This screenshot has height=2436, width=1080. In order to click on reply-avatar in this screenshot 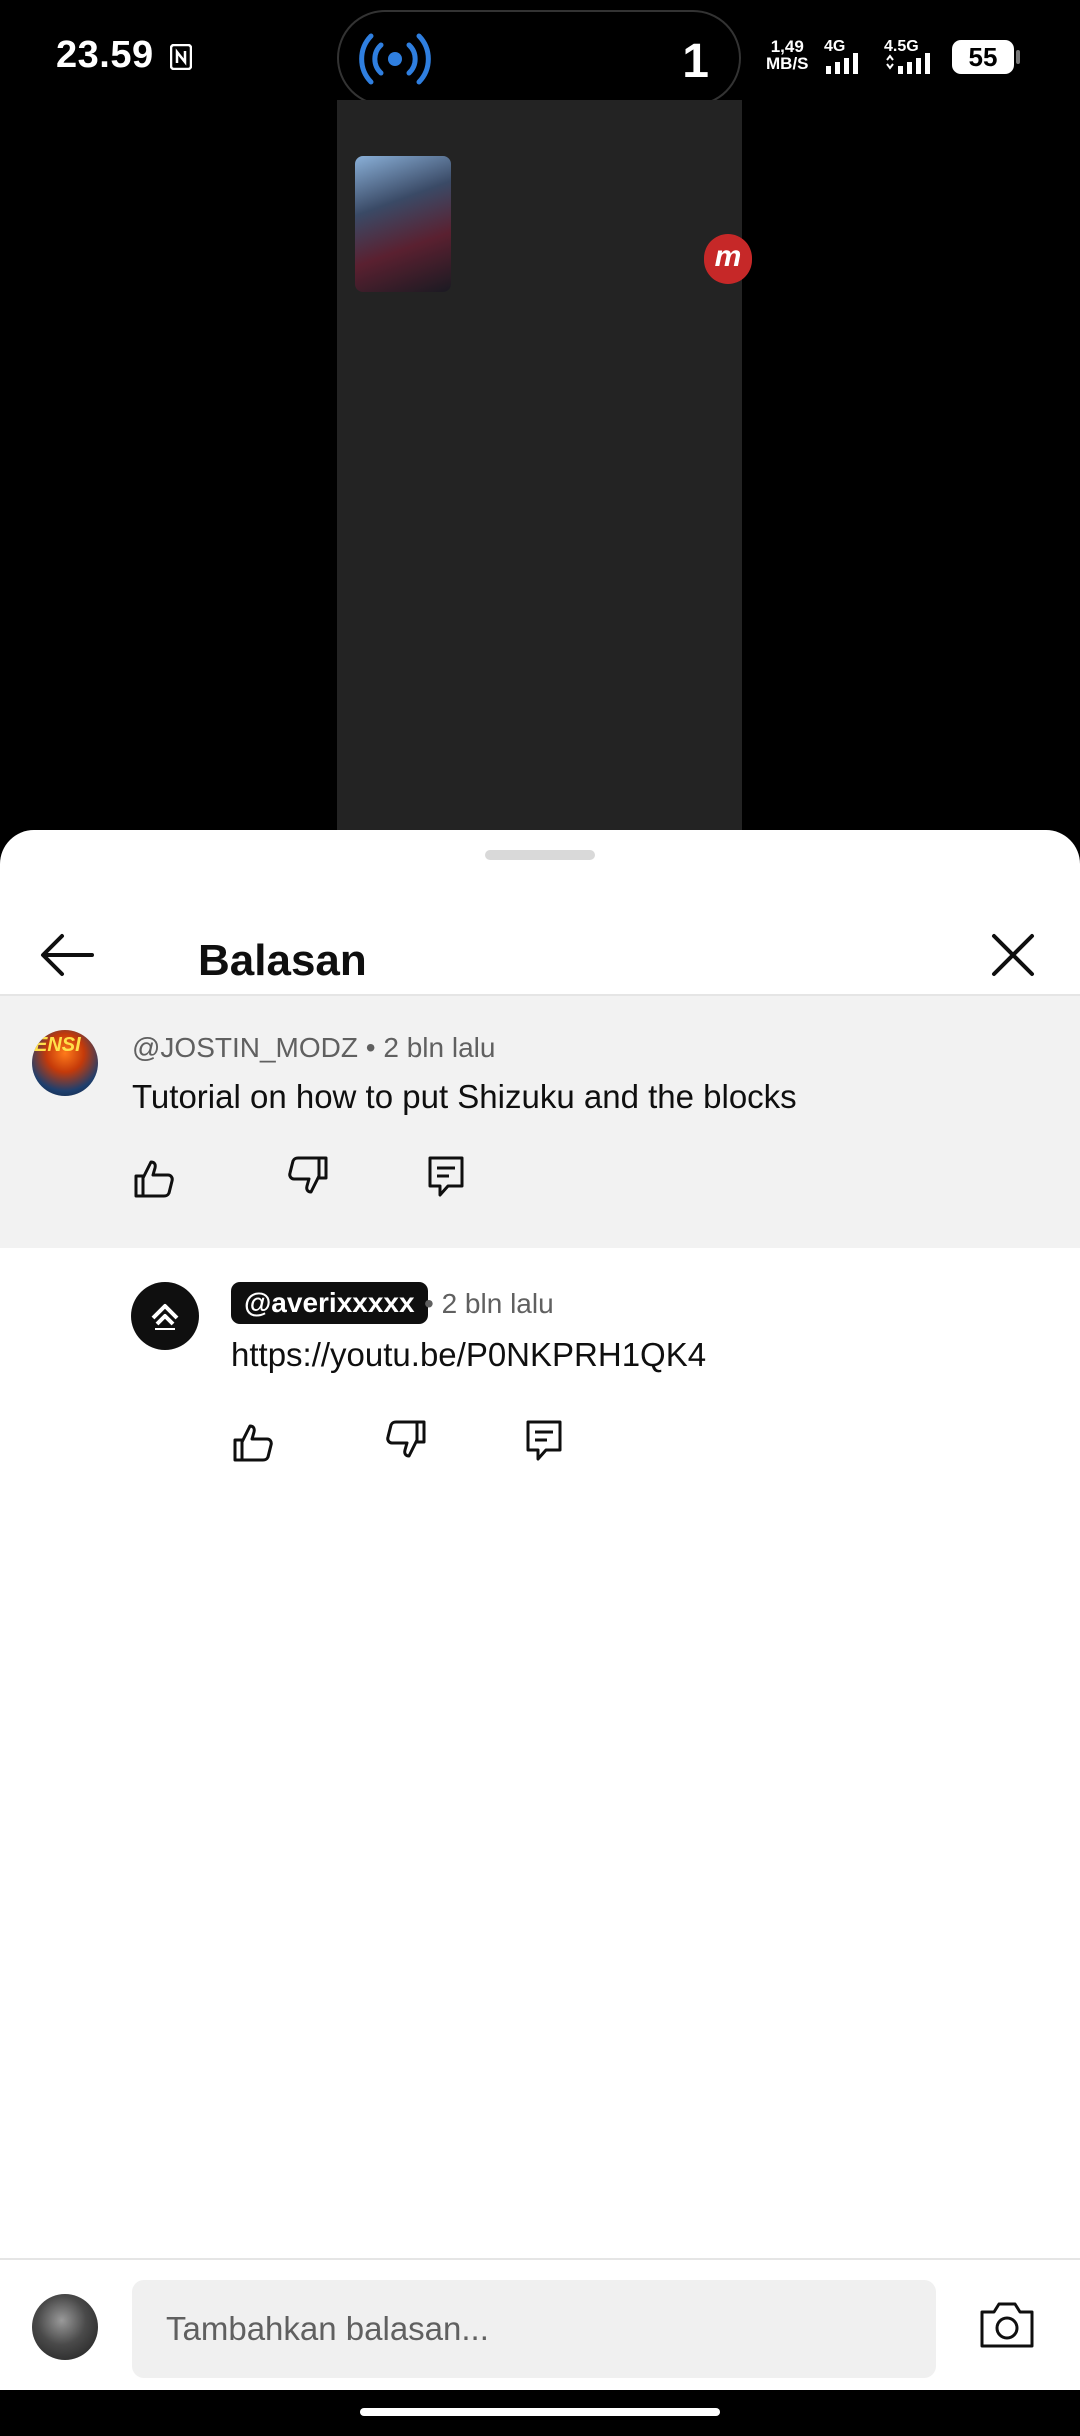, I will do `click(165, 1316)`.